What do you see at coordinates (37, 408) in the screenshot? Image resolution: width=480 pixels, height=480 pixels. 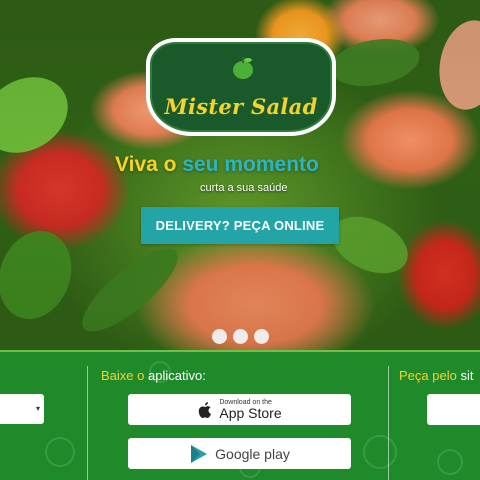 I see `chevron-down-icon: ▾` at bounding box center [37, 408].